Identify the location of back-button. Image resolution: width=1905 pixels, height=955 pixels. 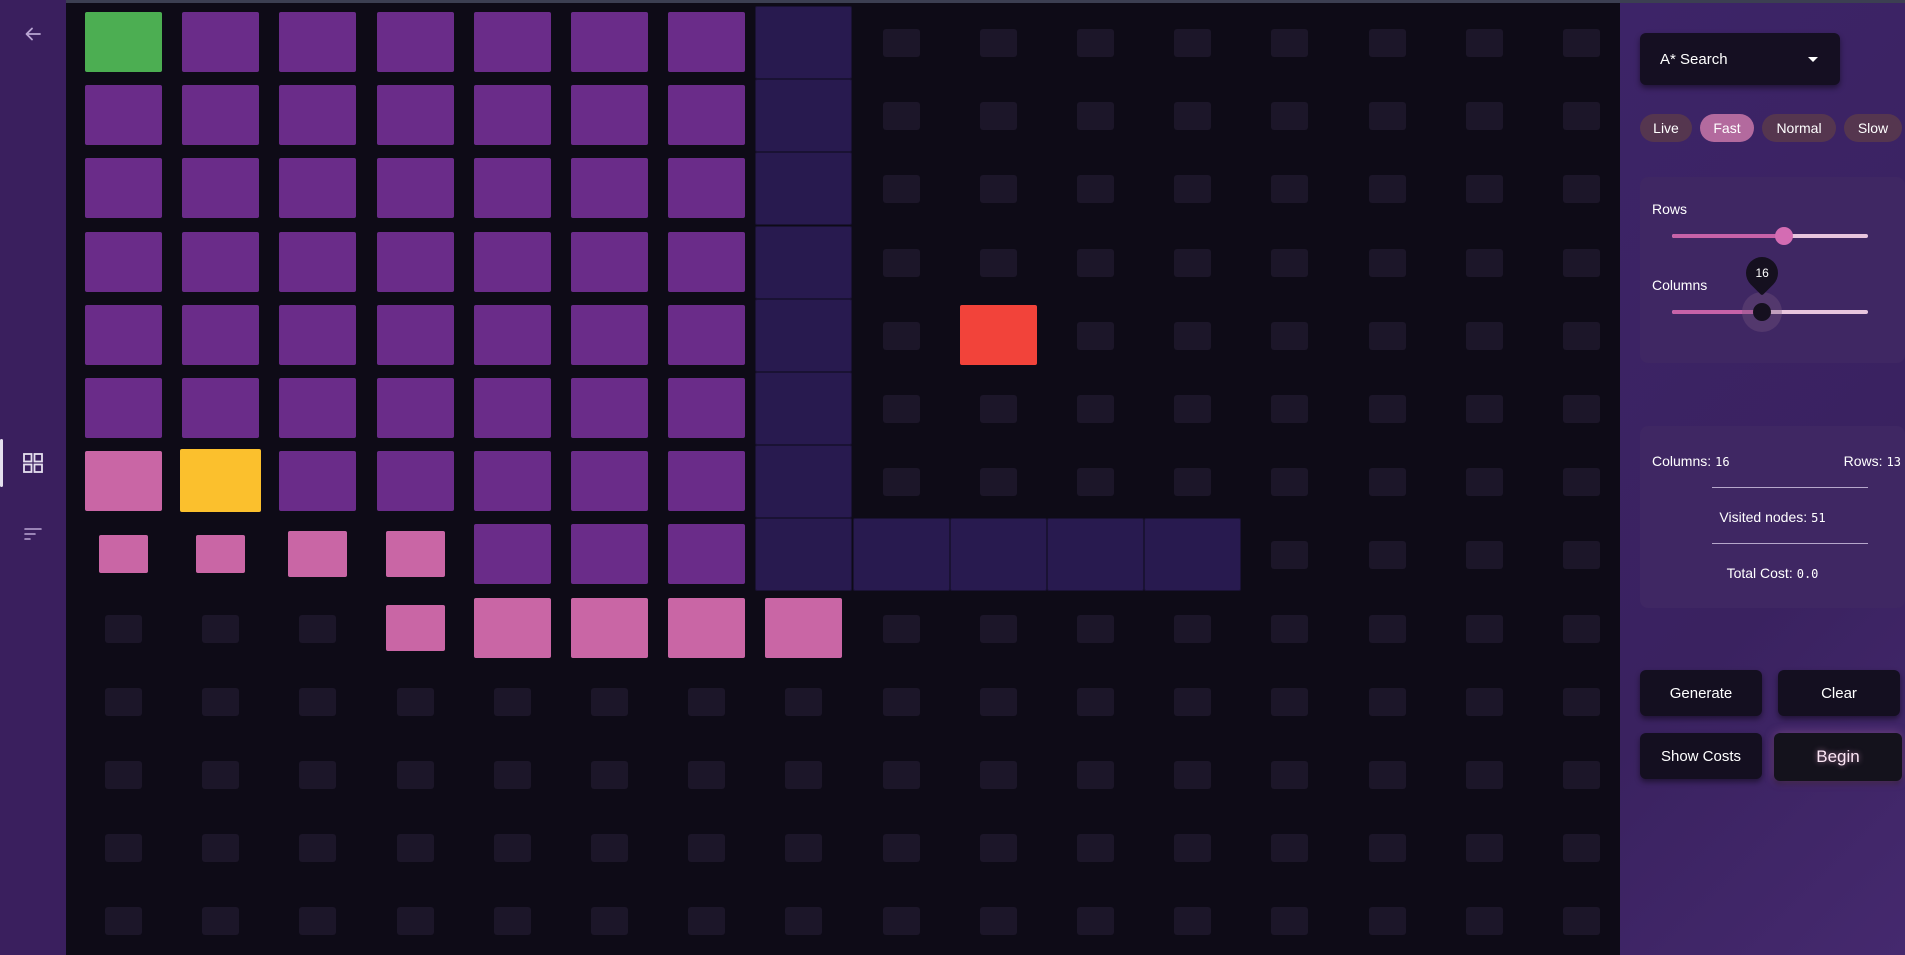
(33, 34).